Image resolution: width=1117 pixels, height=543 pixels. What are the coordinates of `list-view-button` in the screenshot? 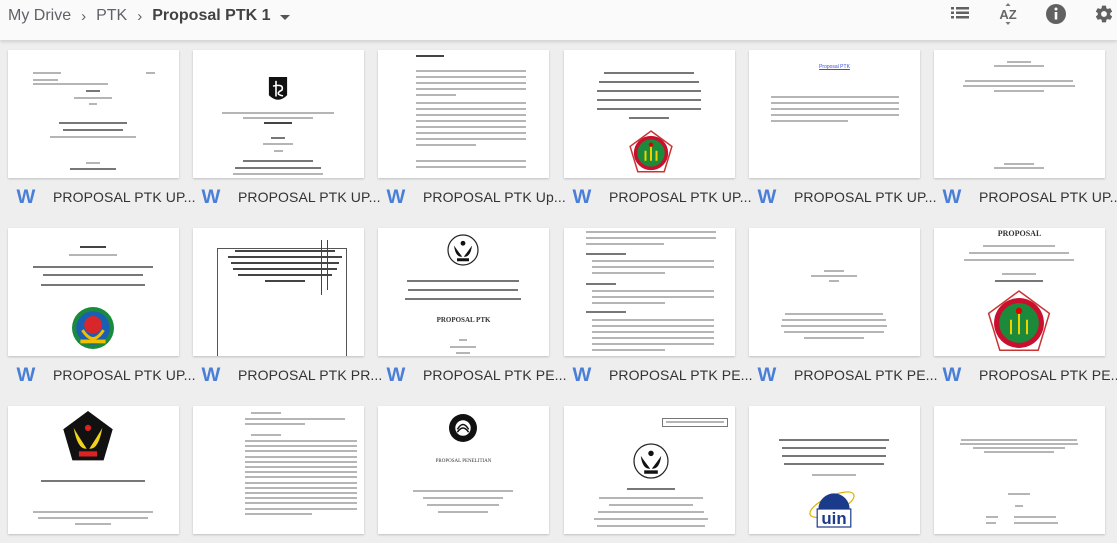 It's located at (960, 14).